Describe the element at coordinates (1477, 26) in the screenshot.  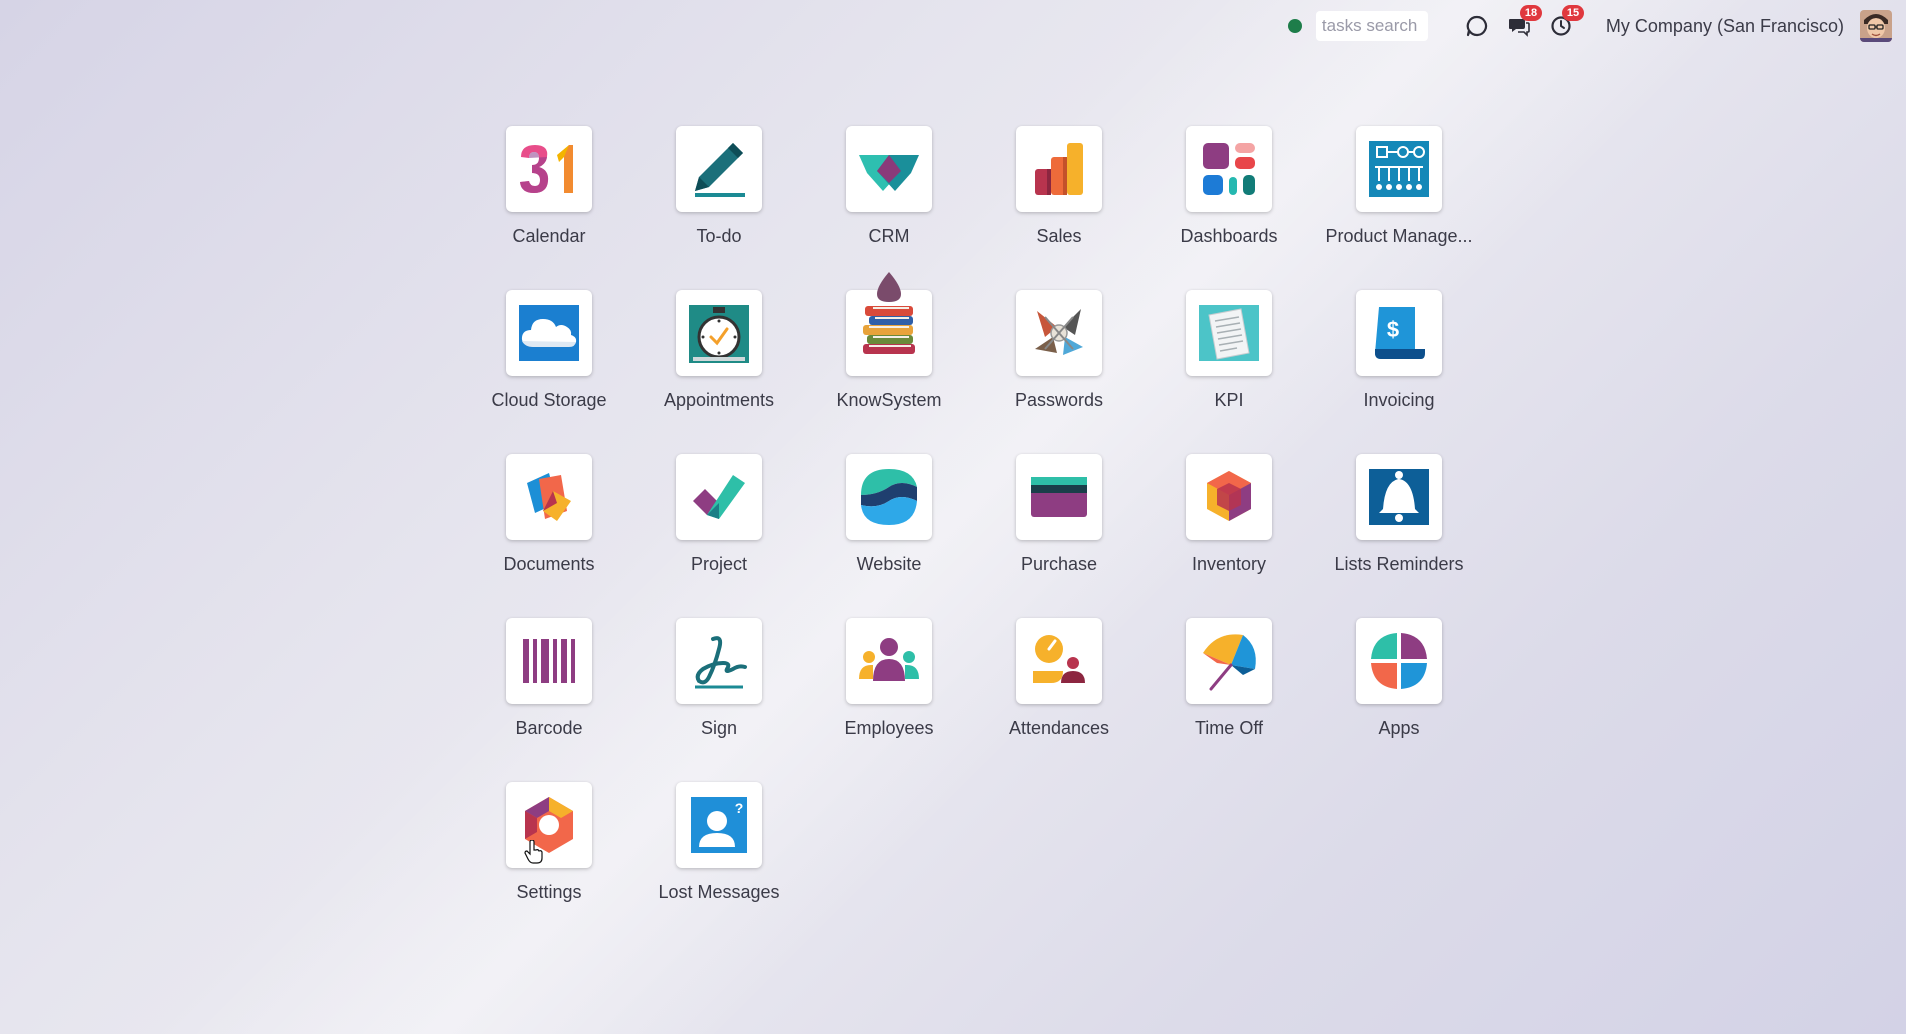
I see `discuss-refresh-icon` at that location.